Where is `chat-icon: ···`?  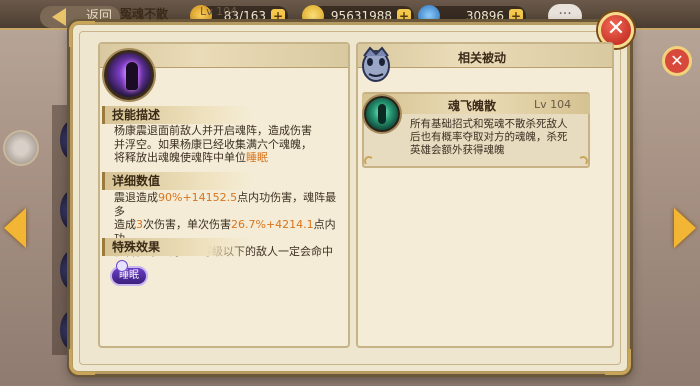
chat-icon: ··· is located at coordinates (565, 14).